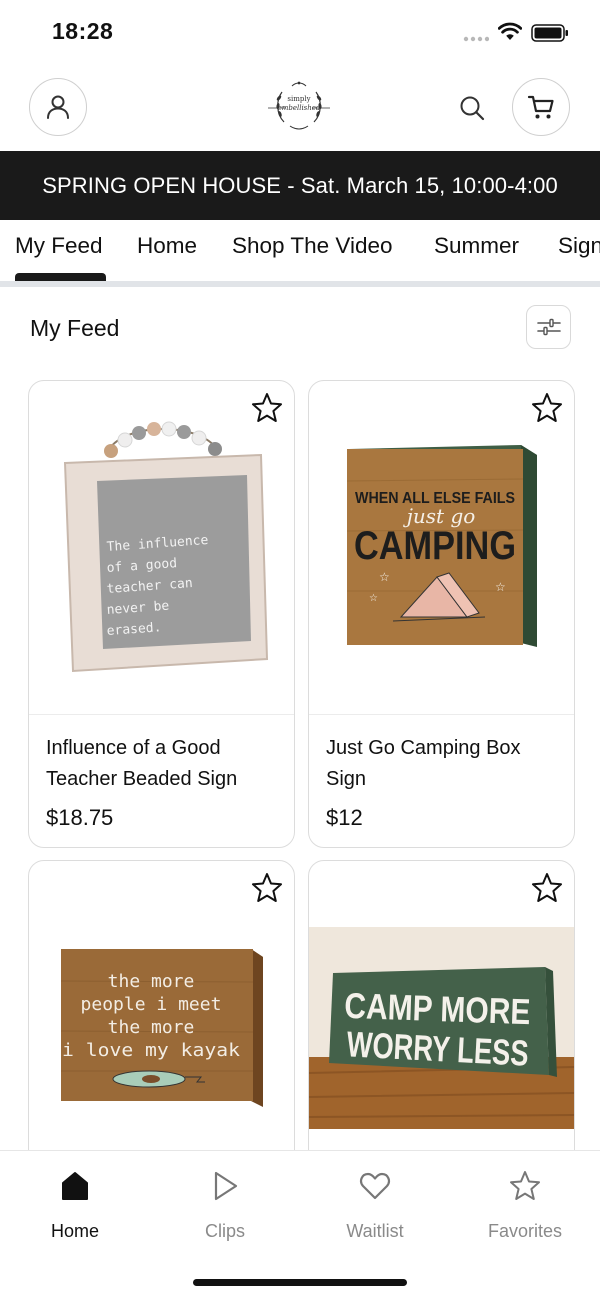 The width and height of the screenshot is (600, 1299). What do you see at coordinates (300, 284) in the screenshot?
I see `tabs-divider` at bounding box center [300, 284].